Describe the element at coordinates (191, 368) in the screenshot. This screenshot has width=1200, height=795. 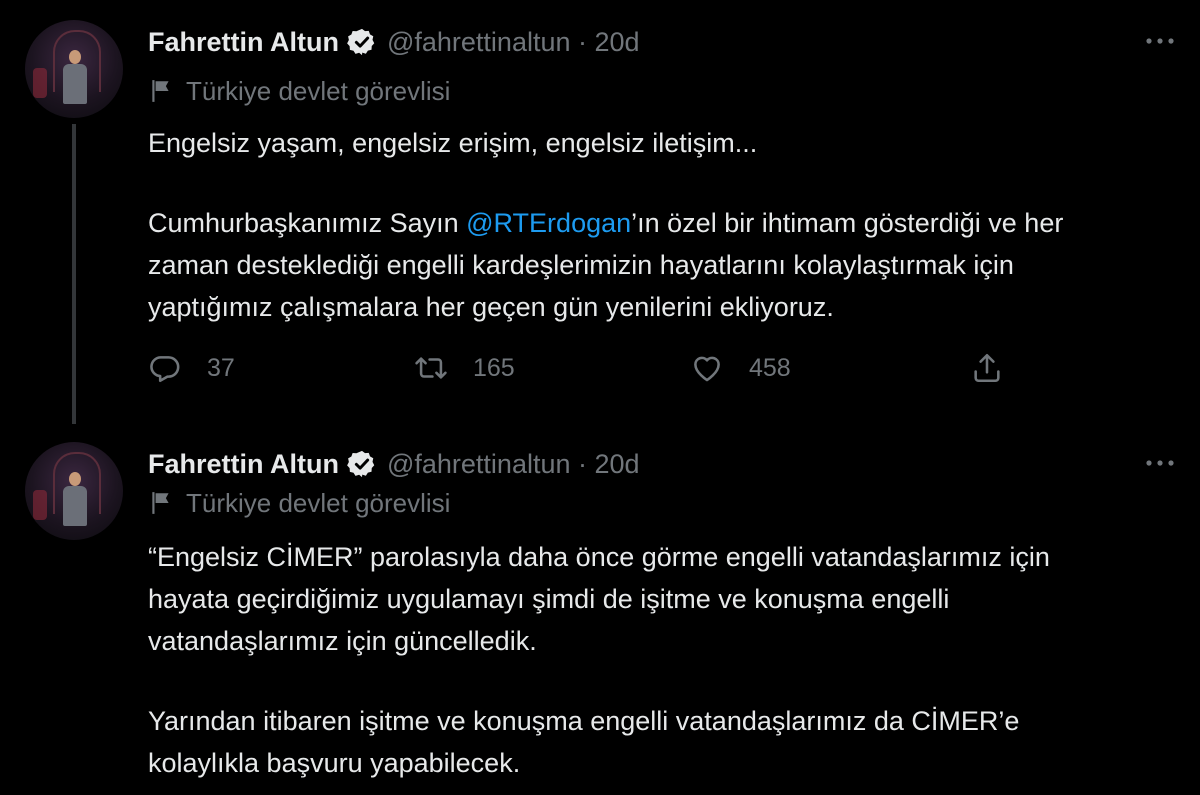
I see `reply-button: 37` at that location.